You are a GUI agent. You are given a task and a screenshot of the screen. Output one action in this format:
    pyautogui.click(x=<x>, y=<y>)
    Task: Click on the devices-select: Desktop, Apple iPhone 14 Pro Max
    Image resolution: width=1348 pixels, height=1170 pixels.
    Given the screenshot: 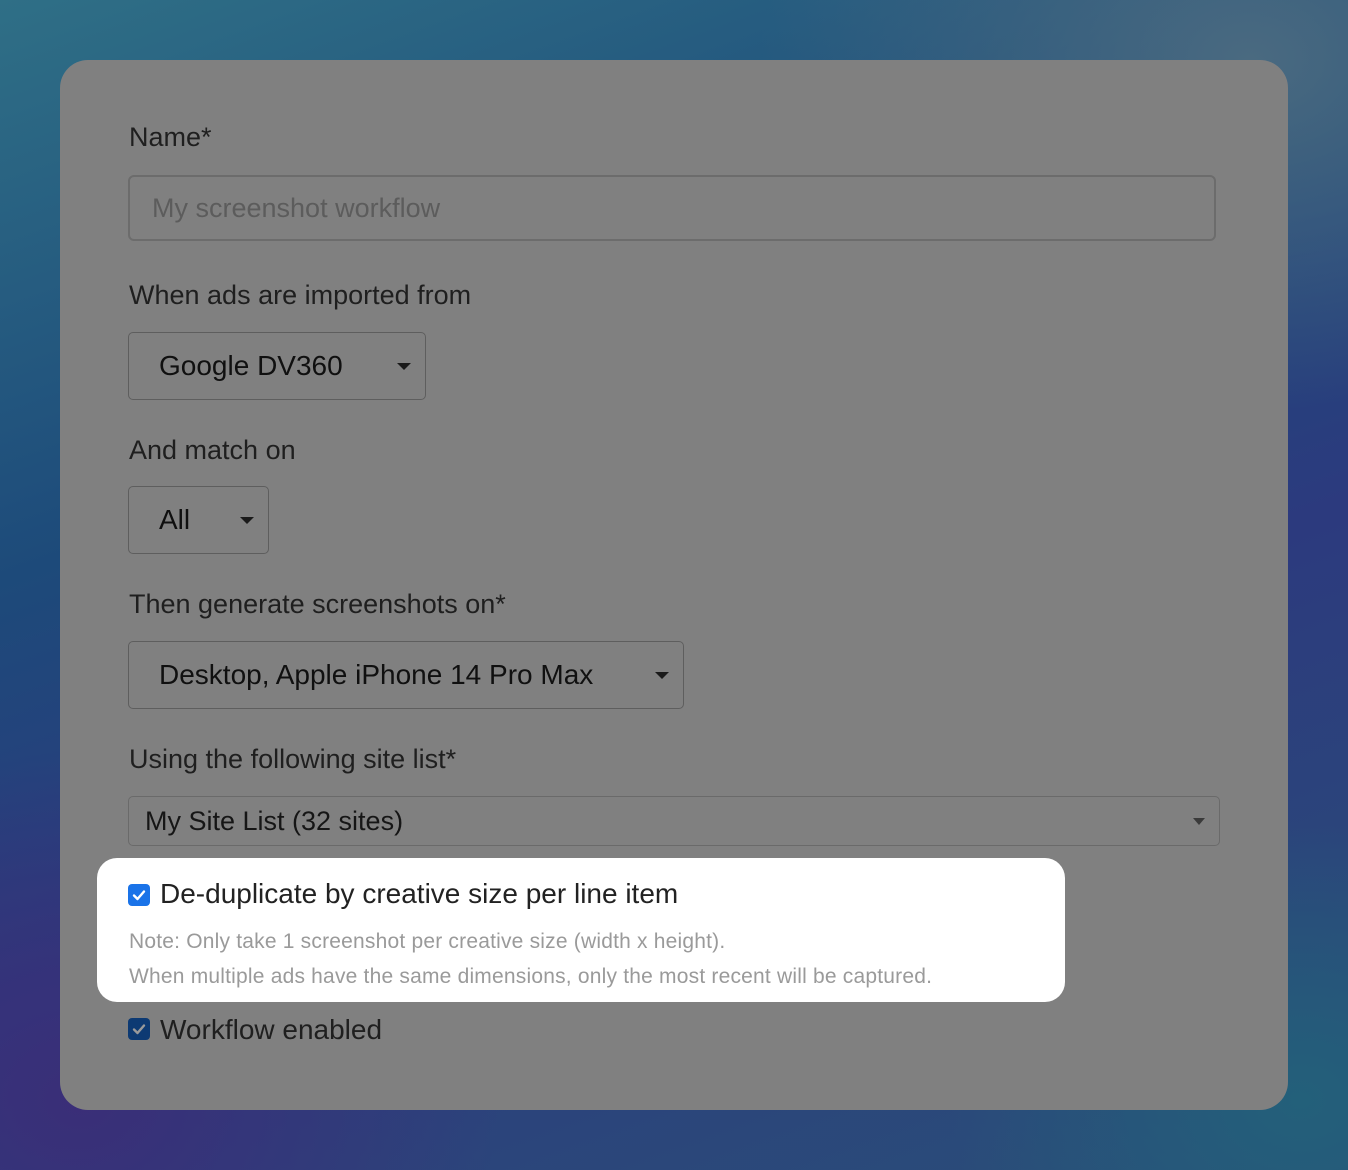 What is the action you would take?
    pyautogui.click(x=406, y=675)
    